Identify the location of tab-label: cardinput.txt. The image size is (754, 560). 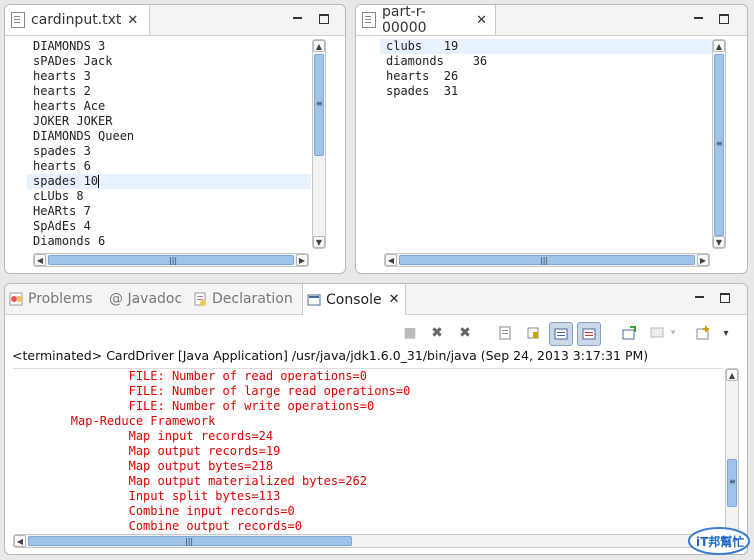
(76, 20).